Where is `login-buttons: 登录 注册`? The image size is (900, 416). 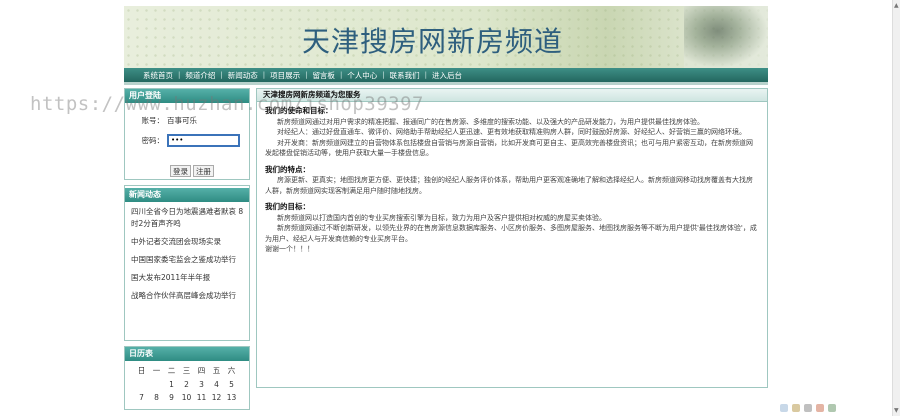
login-buttons: 登录 注册 is located at coordinates (192, 171).